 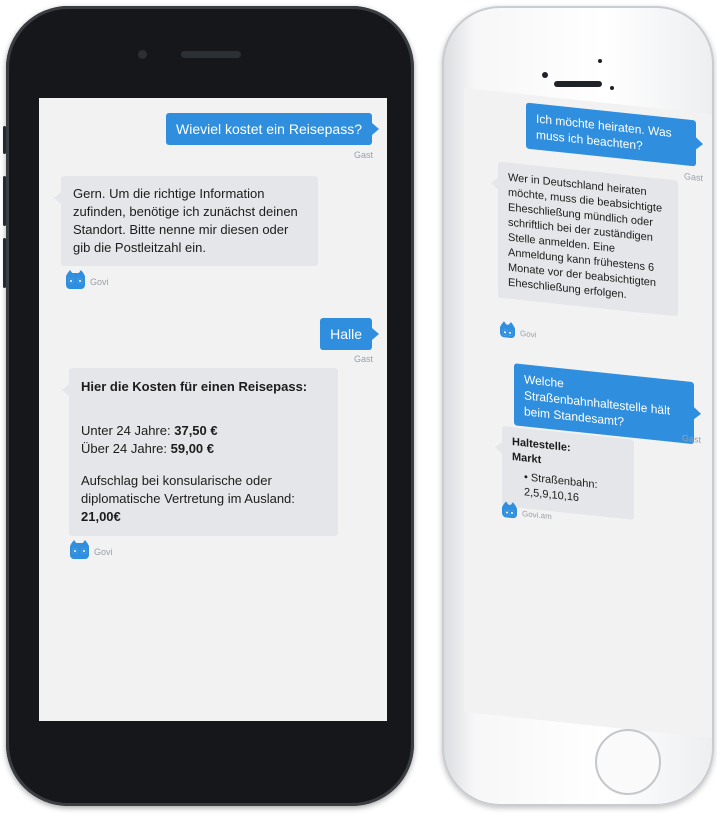 I want to click on cost-value: 59,00 €, so click(x=192, y=448).